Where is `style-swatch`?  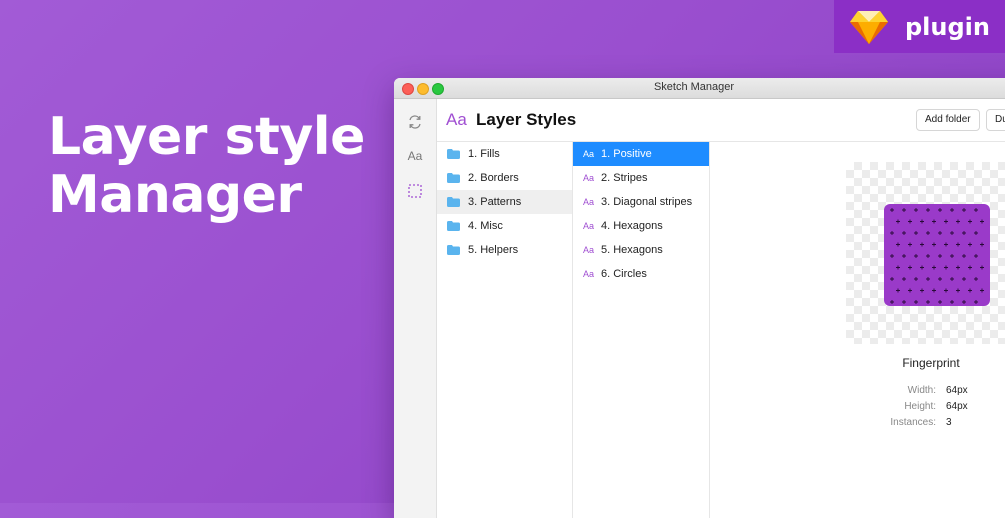 style-swatch is located at coordinates (937, 255).